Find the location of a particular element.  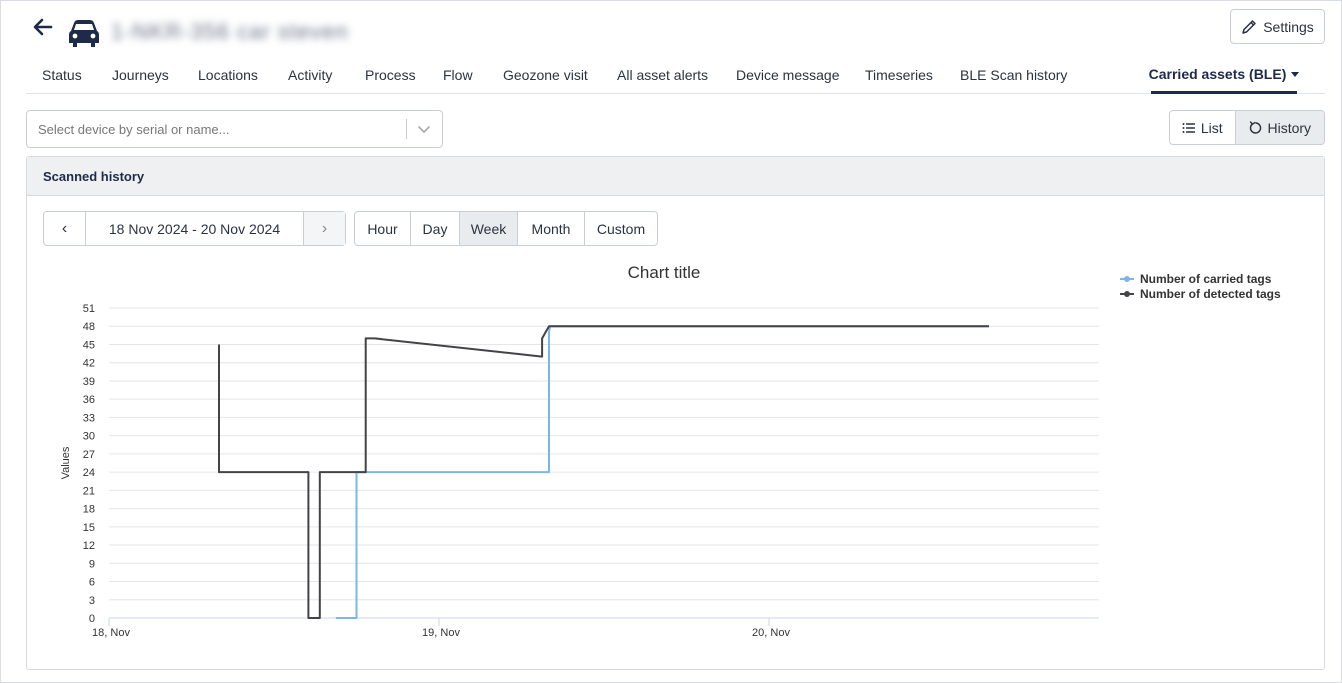

tab-status: Status is located at coordinates (62, 75).